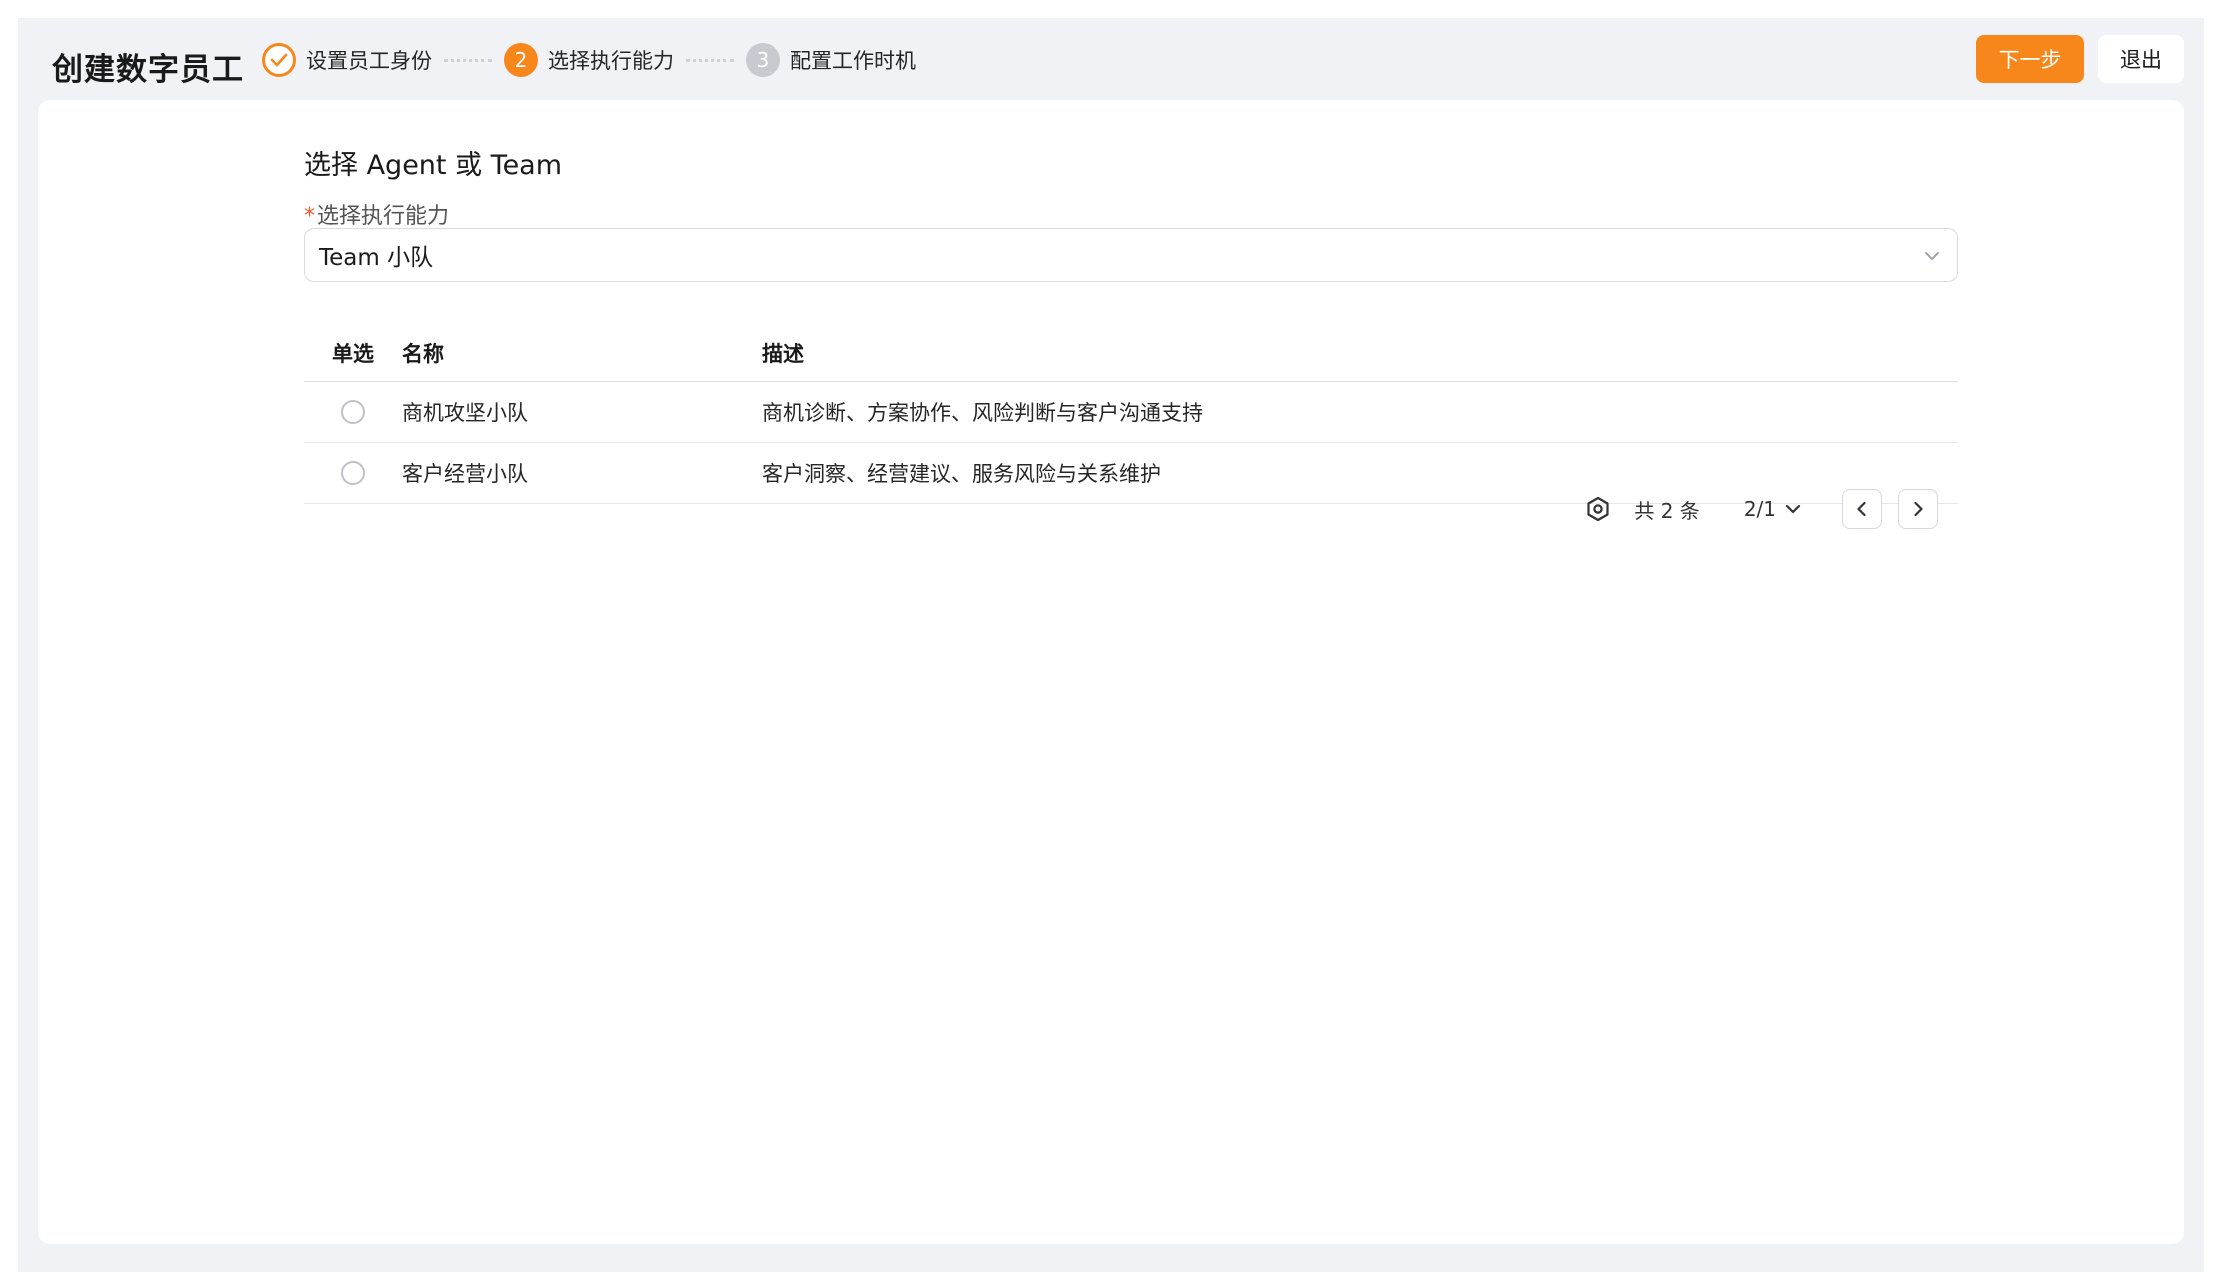 The image size is (2216, 1280). Describe the element at coordinates (1667, 510) in the screenshot. I see `total-count: 共 2 条` at that location.